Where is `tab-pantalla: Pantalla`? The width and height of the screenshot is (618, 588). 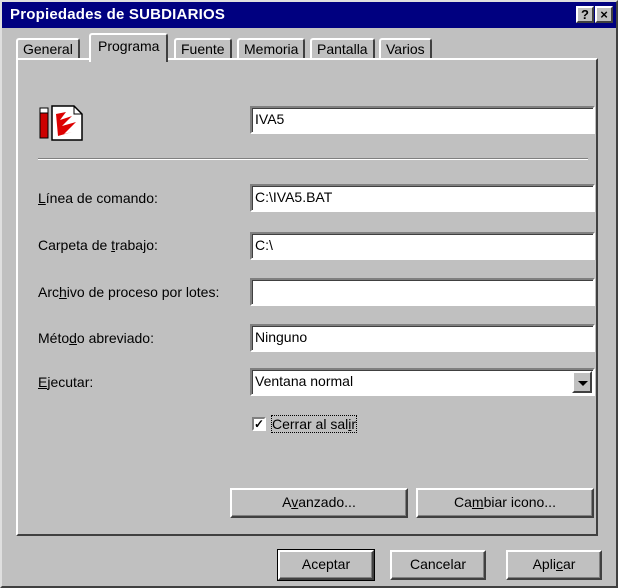 tab-pantalla: Pantalla is located at coordinates (342, 49).